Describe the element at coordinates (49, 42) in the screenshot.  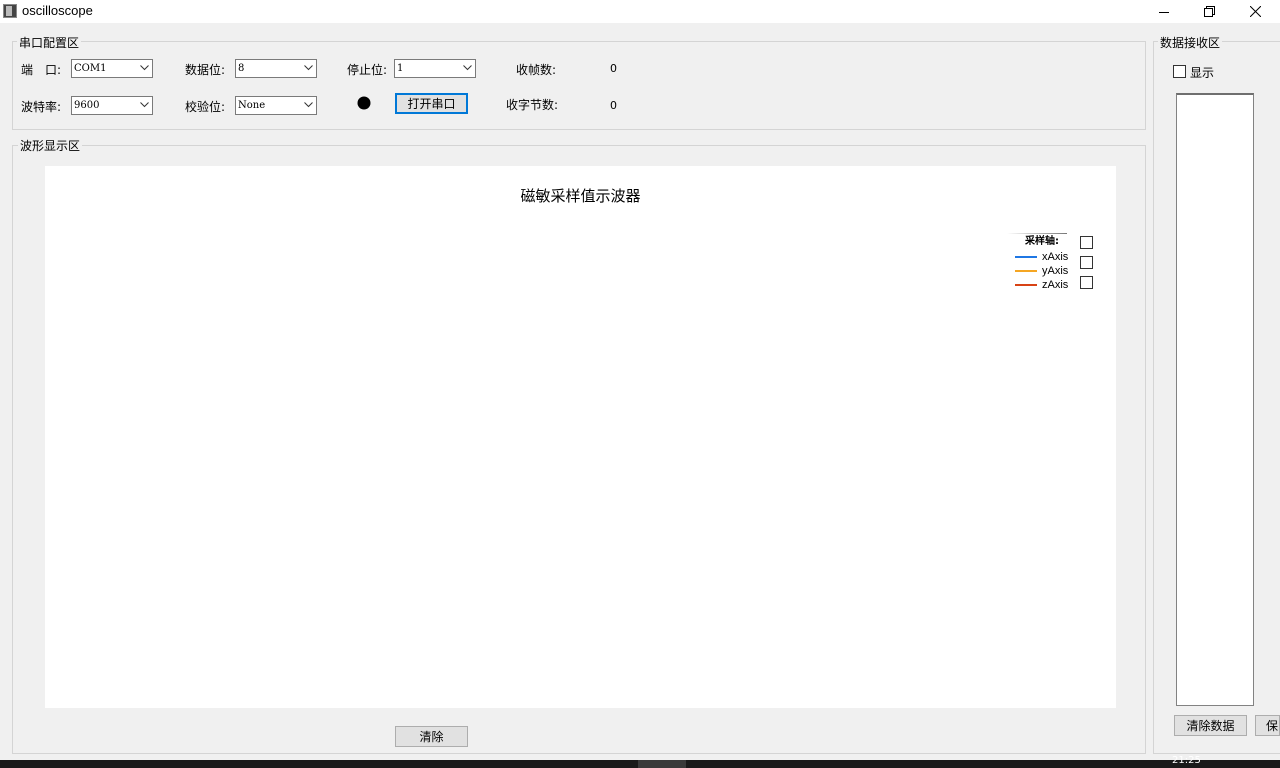
I see `serial-config-title: 串口配置区` at that location.